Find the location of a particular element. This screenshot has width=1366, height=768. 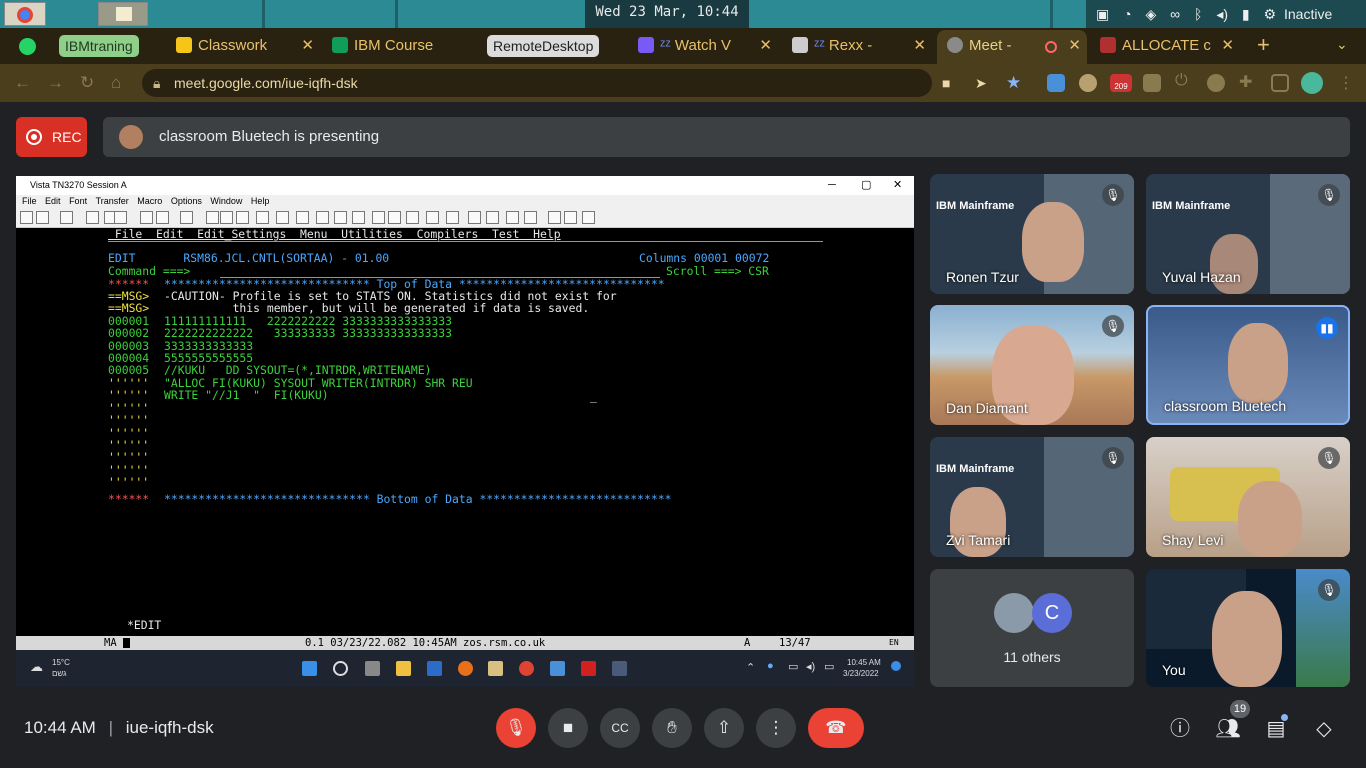

participant-tile: IBM Mainframe 🎙︎ Ronen Tzur is located at coordinates (1032, 234).